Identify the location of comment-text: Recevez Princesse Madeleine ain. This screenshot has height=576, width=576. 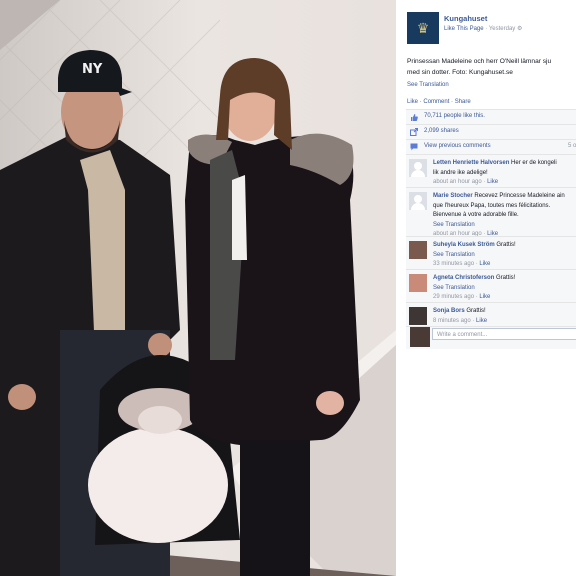
(519, 196).